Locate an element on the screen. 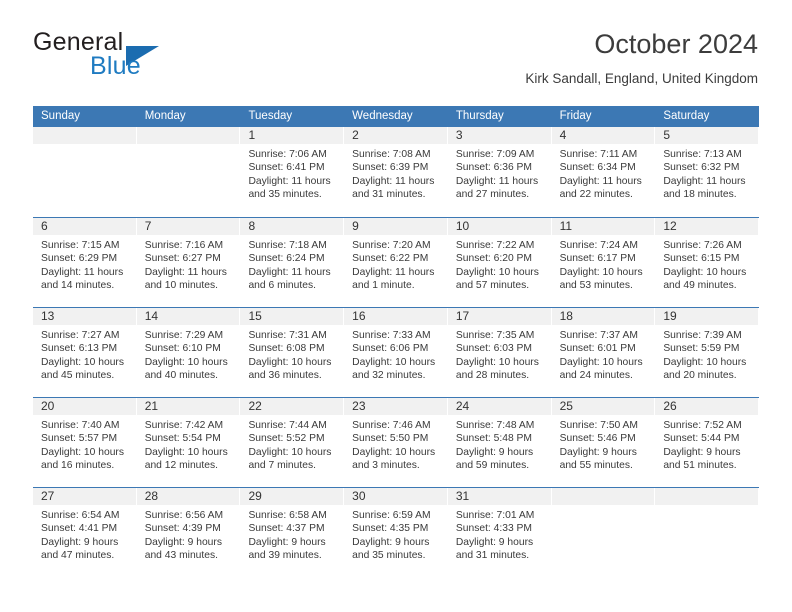 The height and width of the screenshot is (612, 792). day-number: 3 is located at coordinates (499, 135).